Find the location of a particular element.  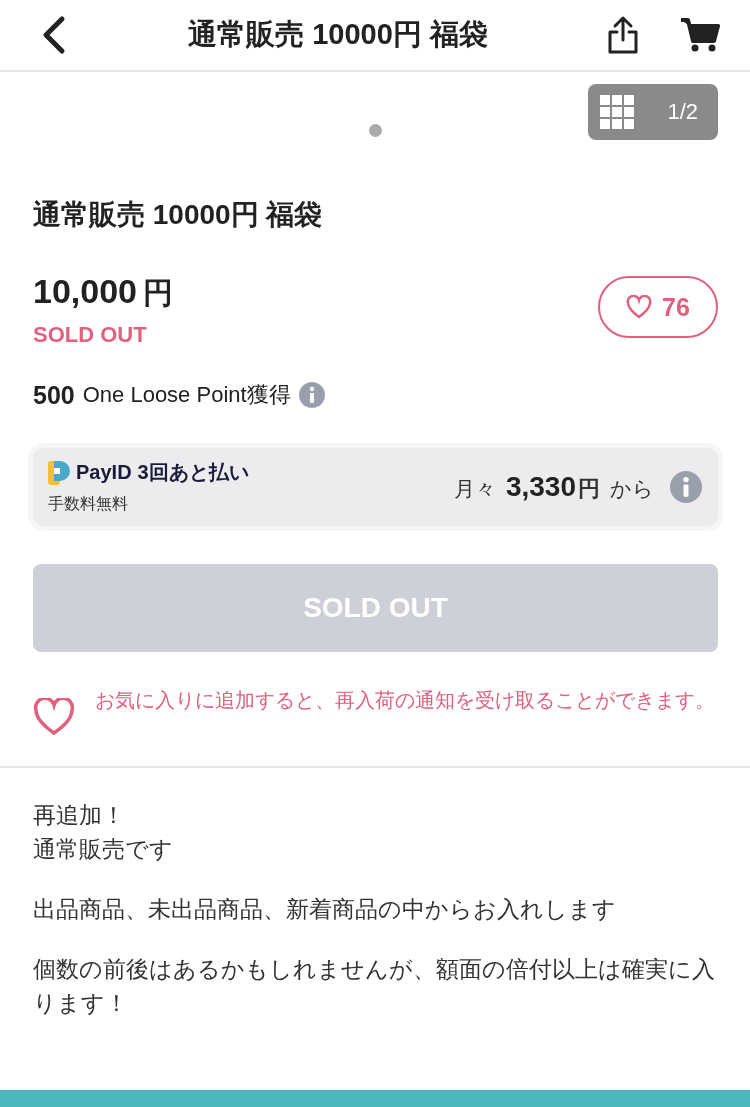

favorite-button: 76 is located at coordinates (658, 307).